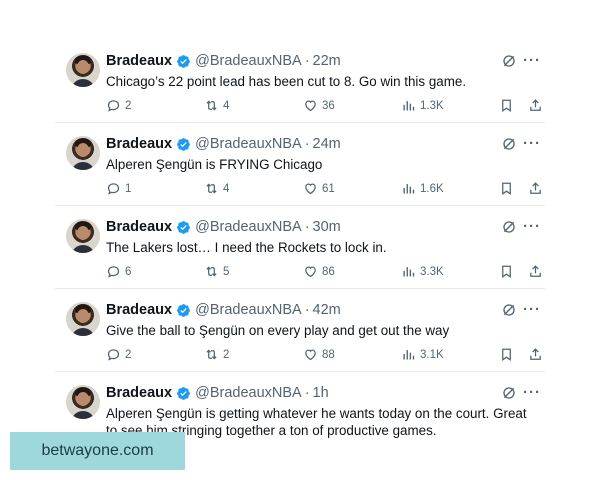 The height and width of the screenshot is (480, 600). What do you see at coordinates (97, 451) in the screenshot?
I see `watermark-banner: betwayone.com` at bounding box center [97, 451].